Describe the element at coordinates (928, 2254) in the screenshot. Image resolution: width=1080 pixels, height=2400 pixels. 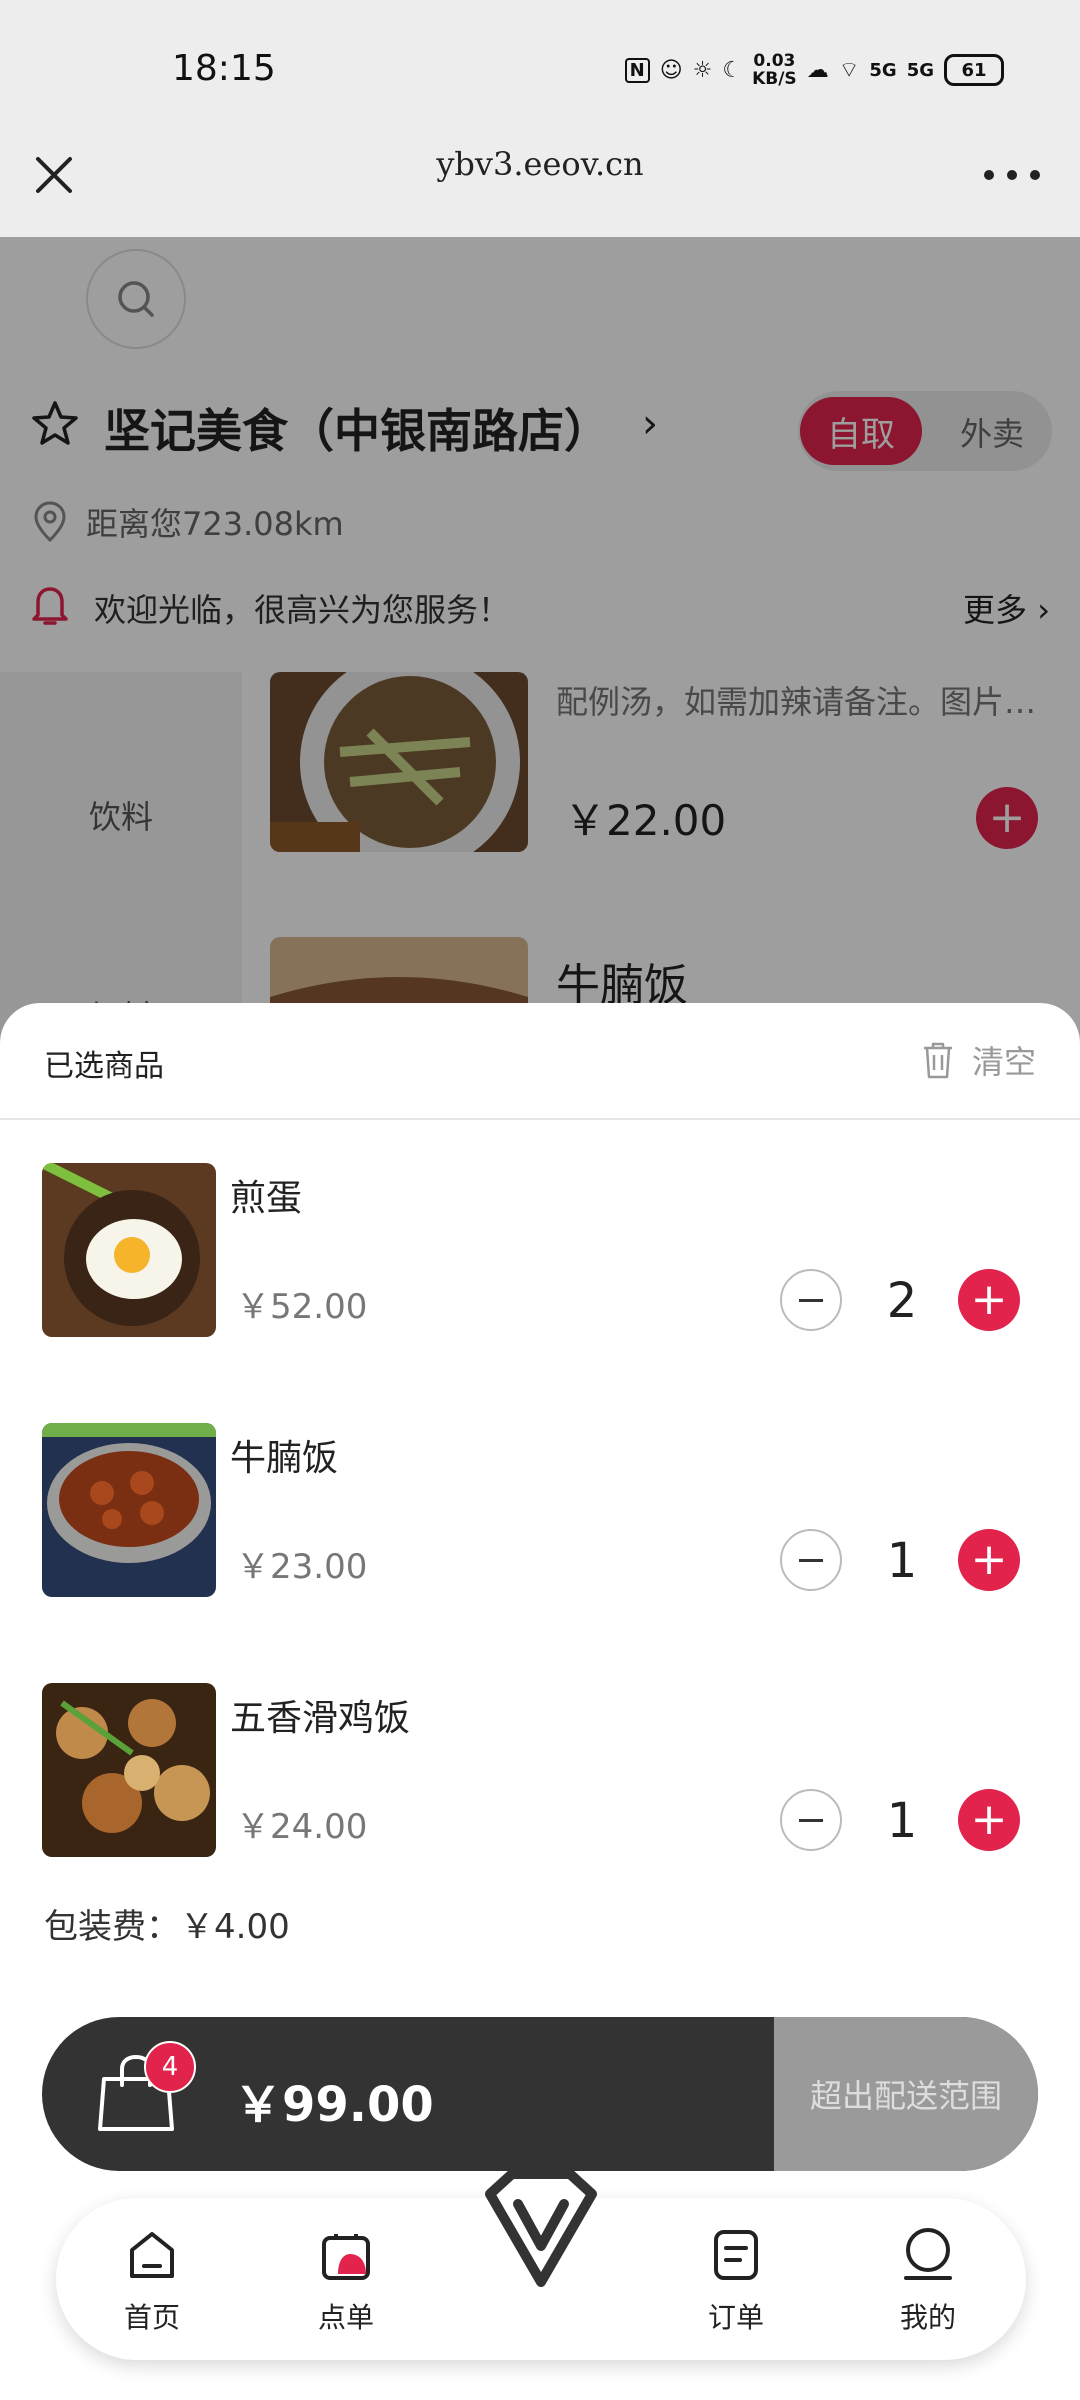
I see `profile-icon` at that location.